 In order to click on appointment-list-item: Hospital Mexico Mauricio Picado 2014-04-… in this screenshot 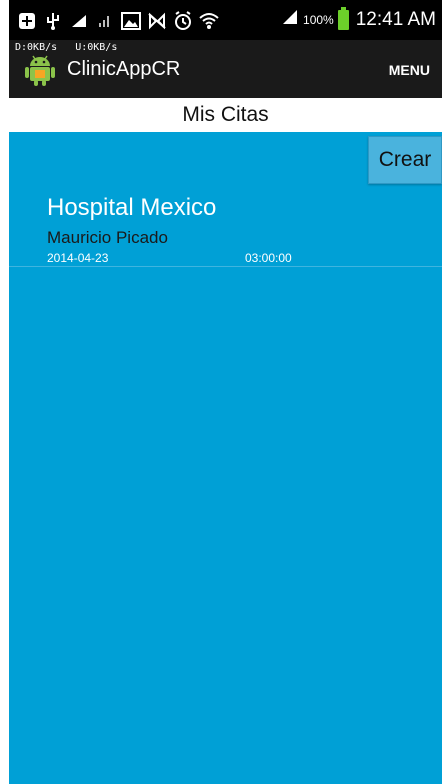, I will do `click(225, 228)`.